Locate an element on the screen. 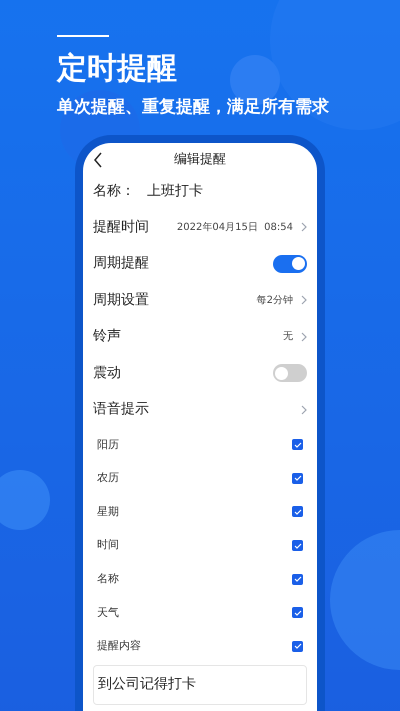 The width and height of the screenshot is (400, 711). setting-label: 语音提示 is located at coordinates (121, 410).